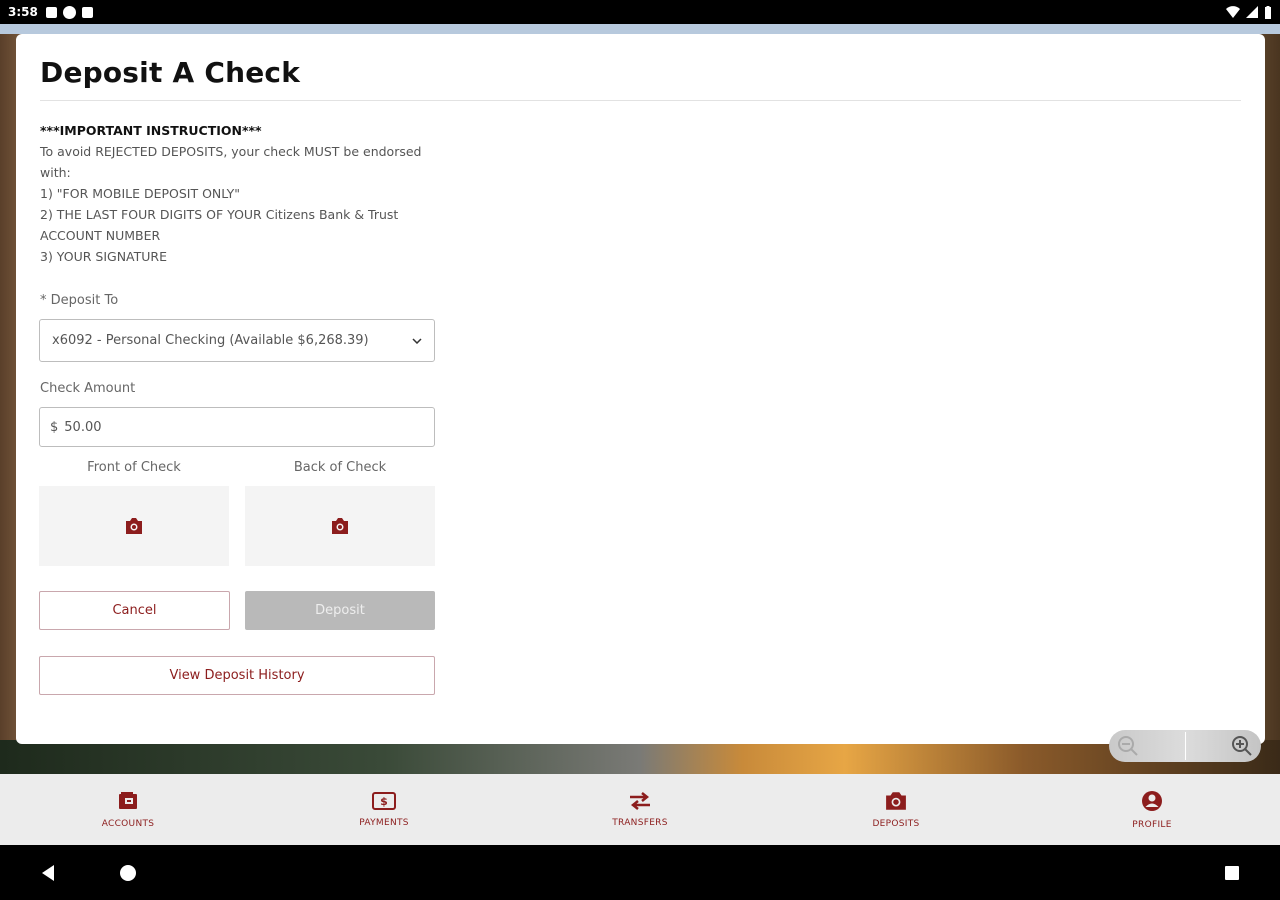 This screenshot has height=900, width=1280. Describe the element at coordinates (128, 809) in the screenshot. I see `nav-accounts: ACCOUNTS` at that location.